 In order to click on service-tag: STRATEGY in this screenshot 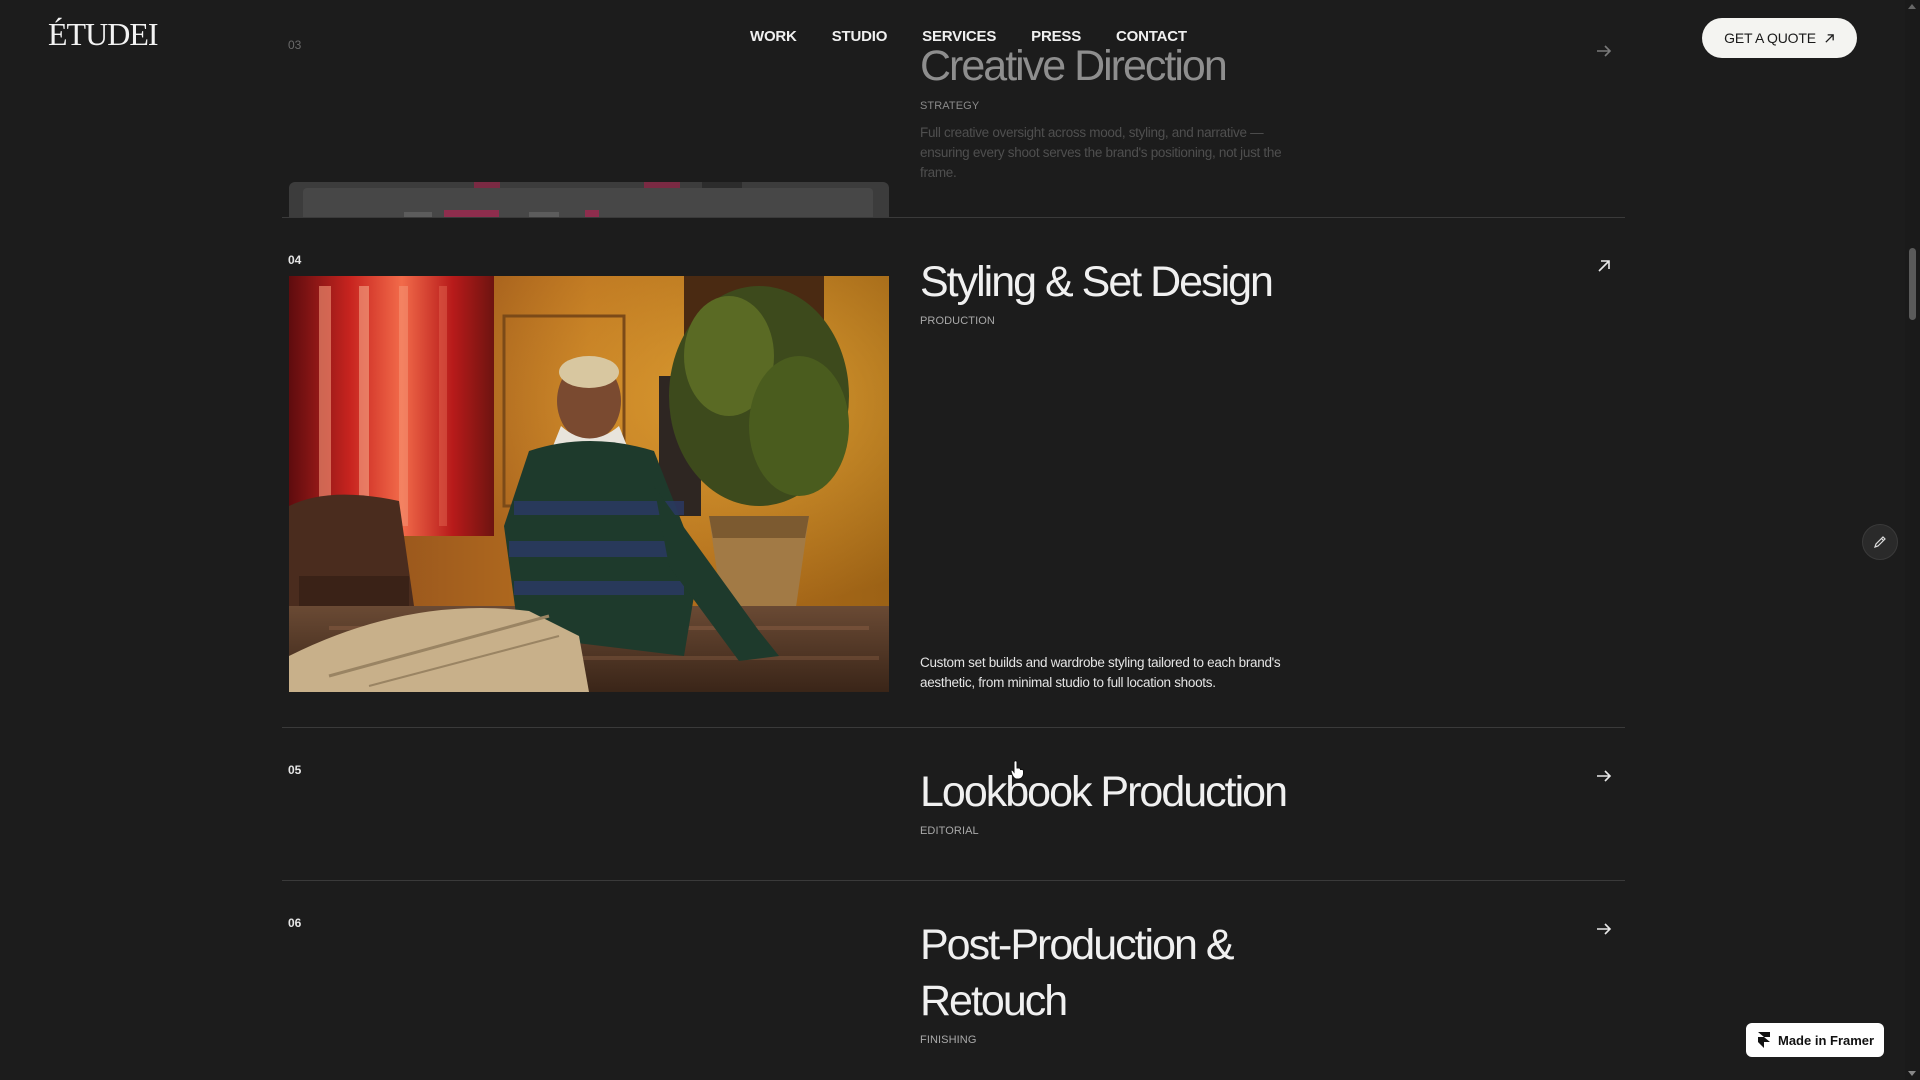, I will do `click(950, 106)`.